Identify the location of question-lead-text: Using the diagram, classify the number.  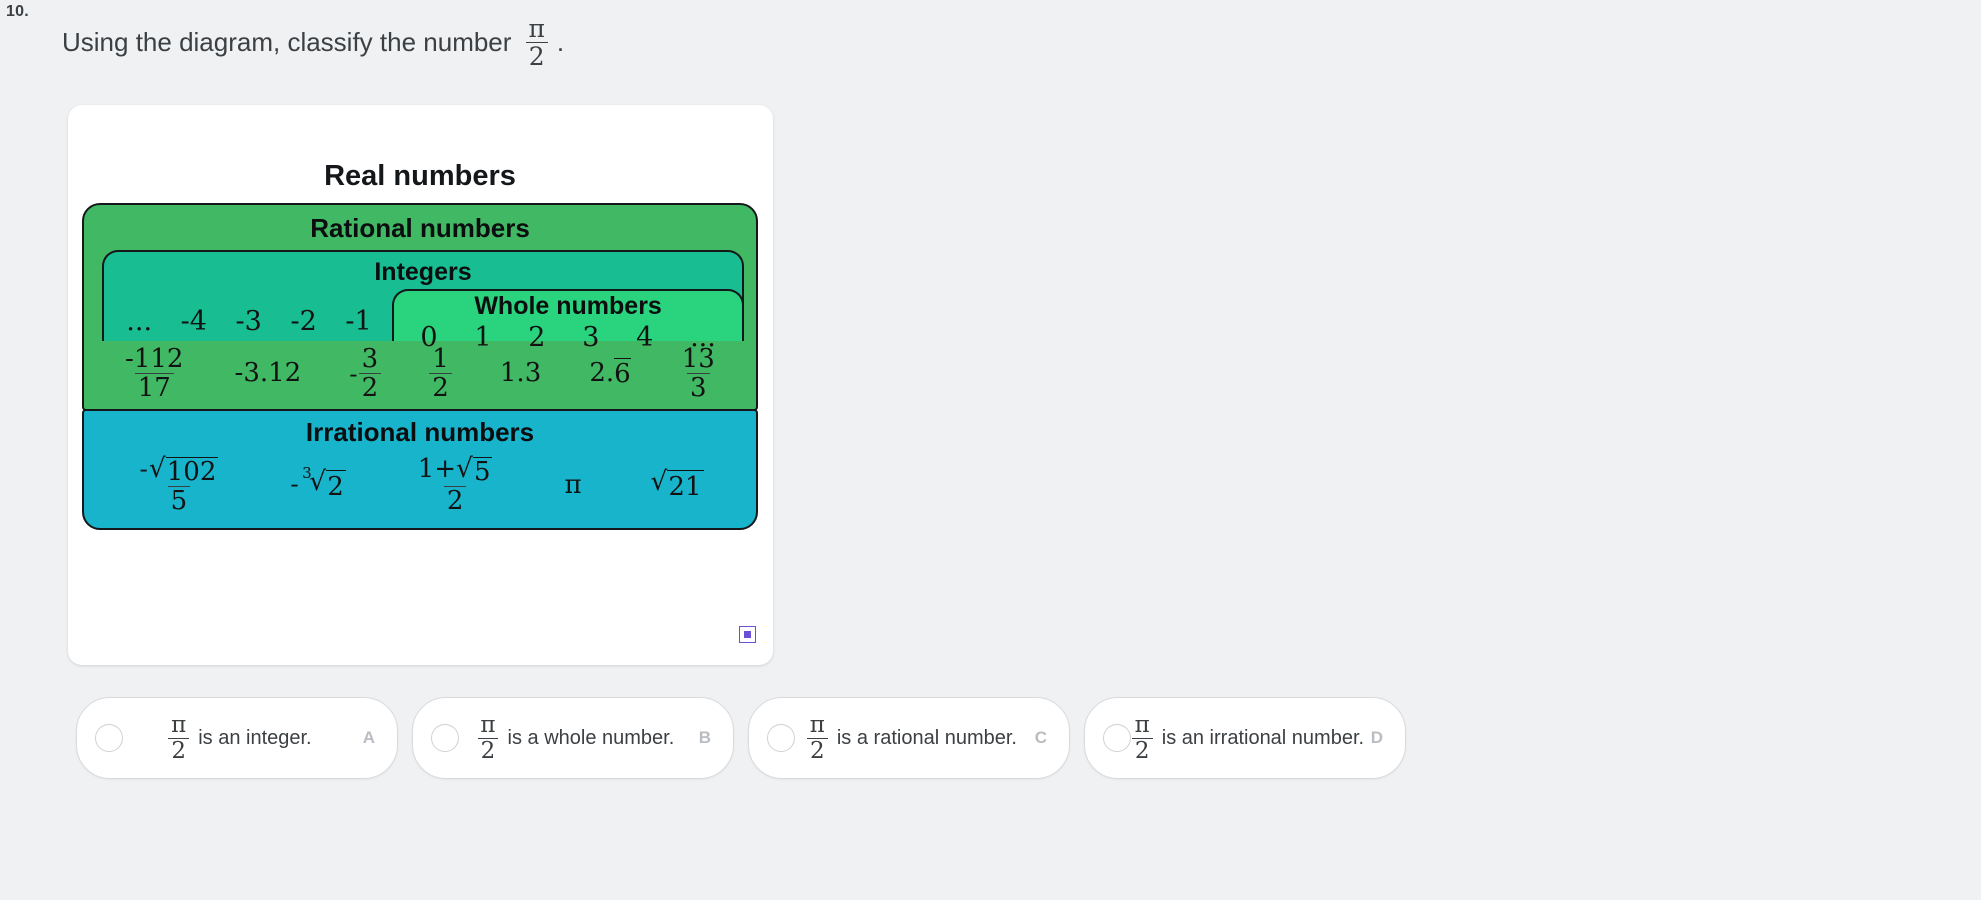
(287, 42).